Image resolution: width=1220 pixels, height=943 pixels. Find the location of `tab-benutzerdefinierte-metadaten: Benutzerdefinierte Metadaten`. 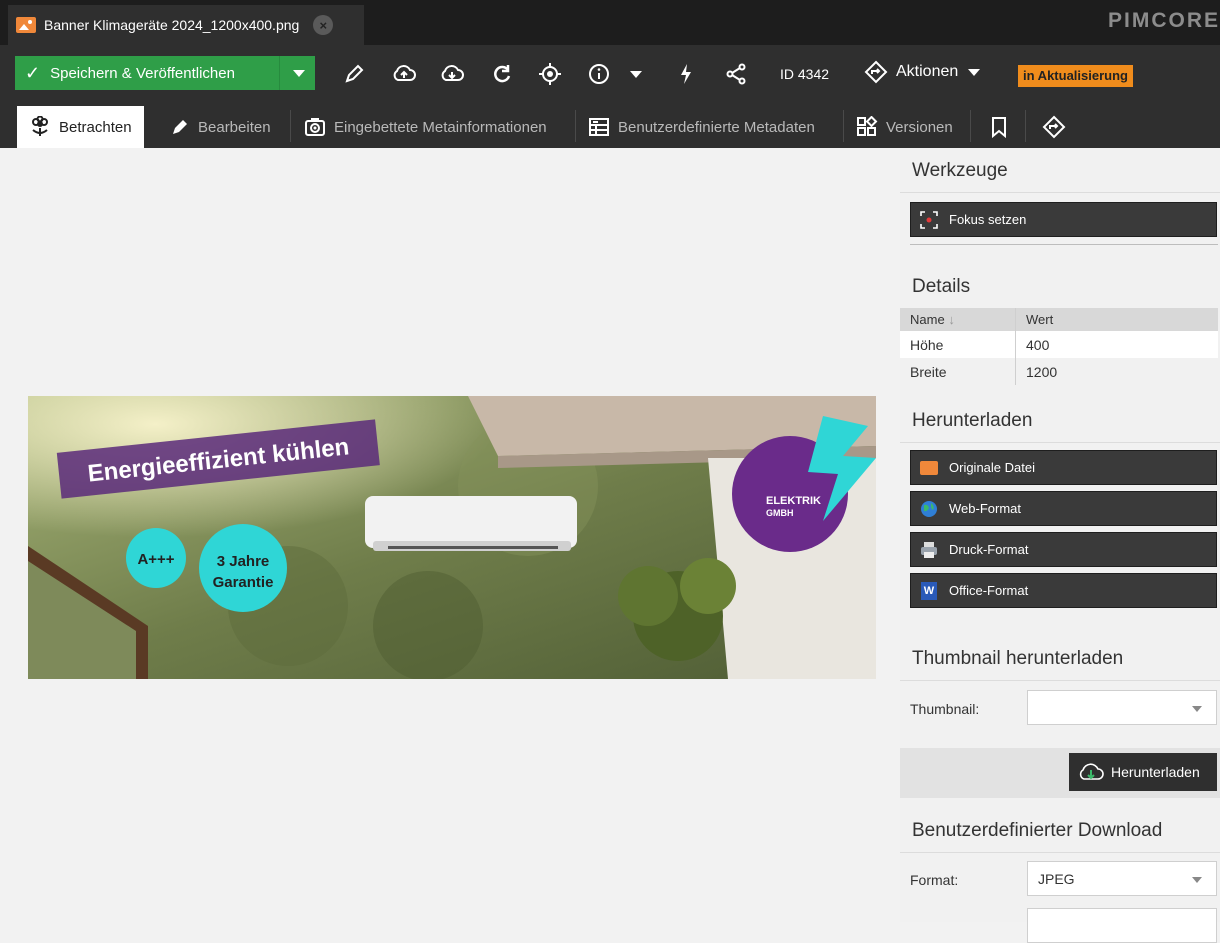

tab-benutzerdefinierte-metadaten: Benutzerdefinierte Metadaten is located at coordinates (701, 127).